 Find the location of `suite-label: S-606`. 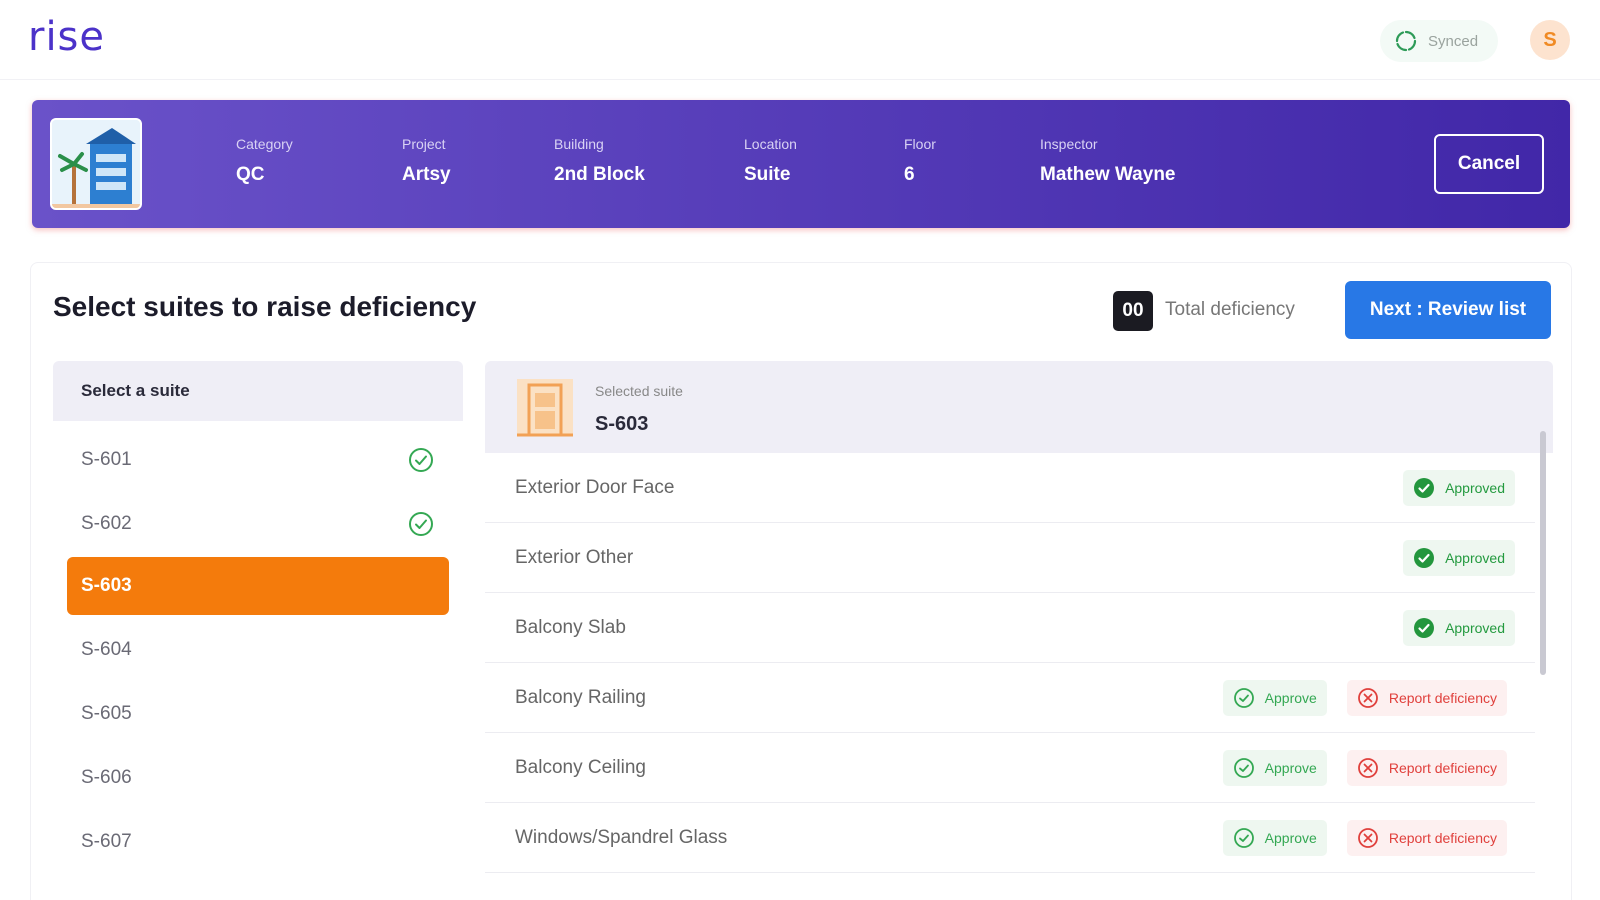

suite-label: S-606 is located at coordinates (106, 777).